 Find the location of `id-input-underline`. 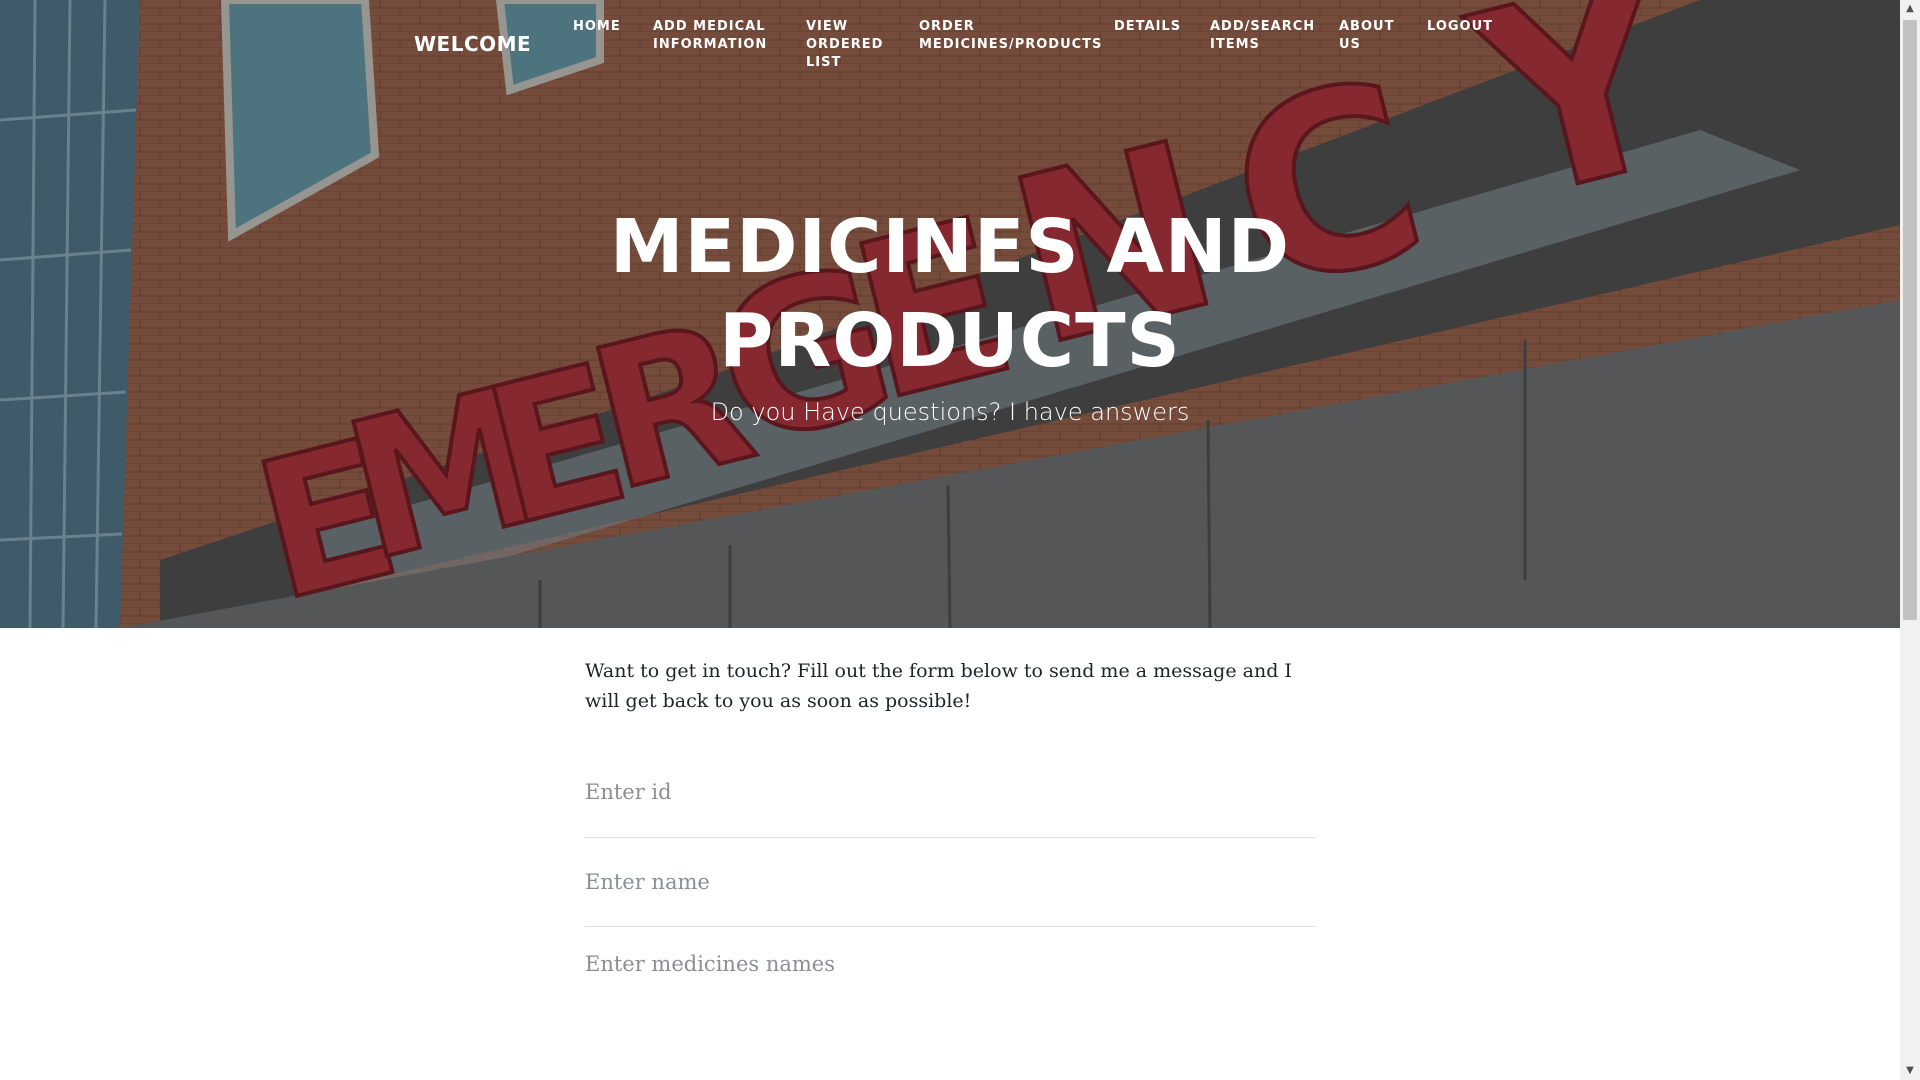

id-input-underline is located at coordinates (950, 837).